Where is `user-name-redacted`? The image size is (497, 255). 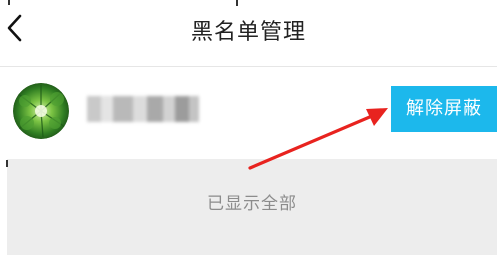
user-name-redacted is located at coordinates (143, 109).